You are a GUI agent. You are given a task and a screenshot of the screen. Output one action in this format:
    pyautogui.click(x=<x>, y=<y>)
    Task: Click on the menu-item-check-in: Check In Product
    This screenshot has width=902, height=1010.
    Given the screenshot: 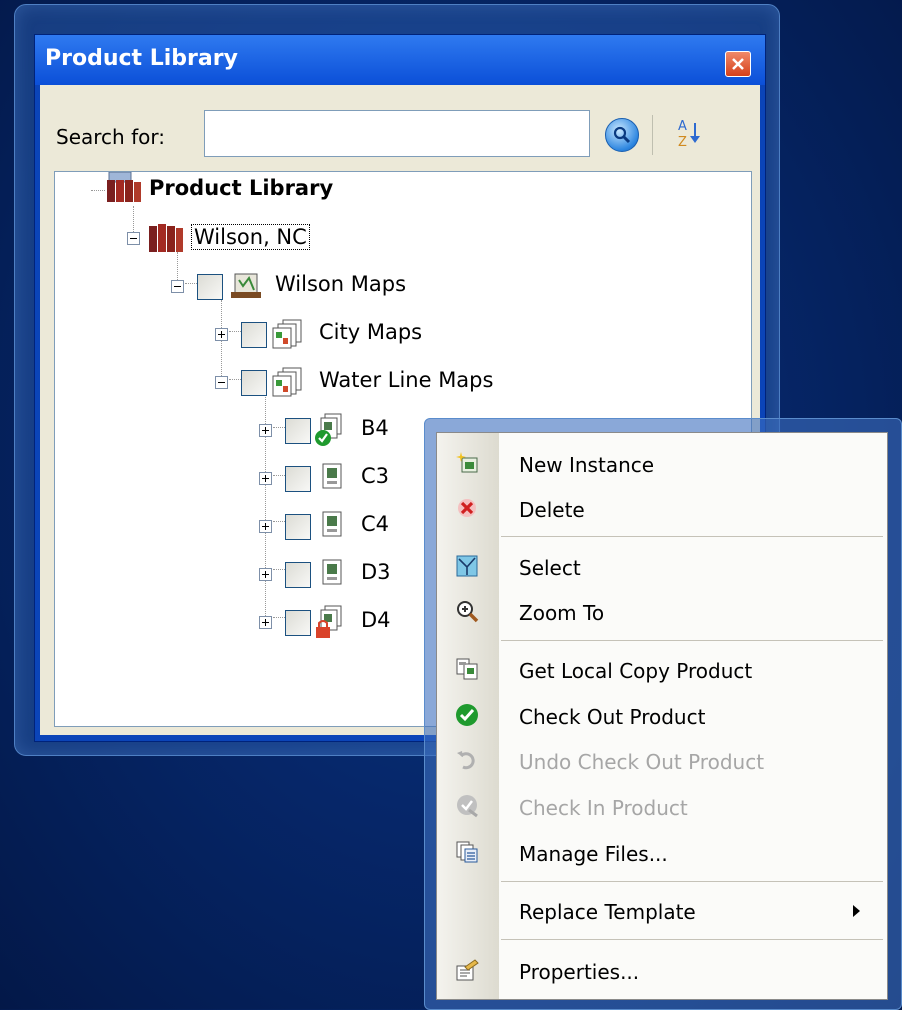 What is the action you would take?
    pyautogui.click(x=663, y=807)
    